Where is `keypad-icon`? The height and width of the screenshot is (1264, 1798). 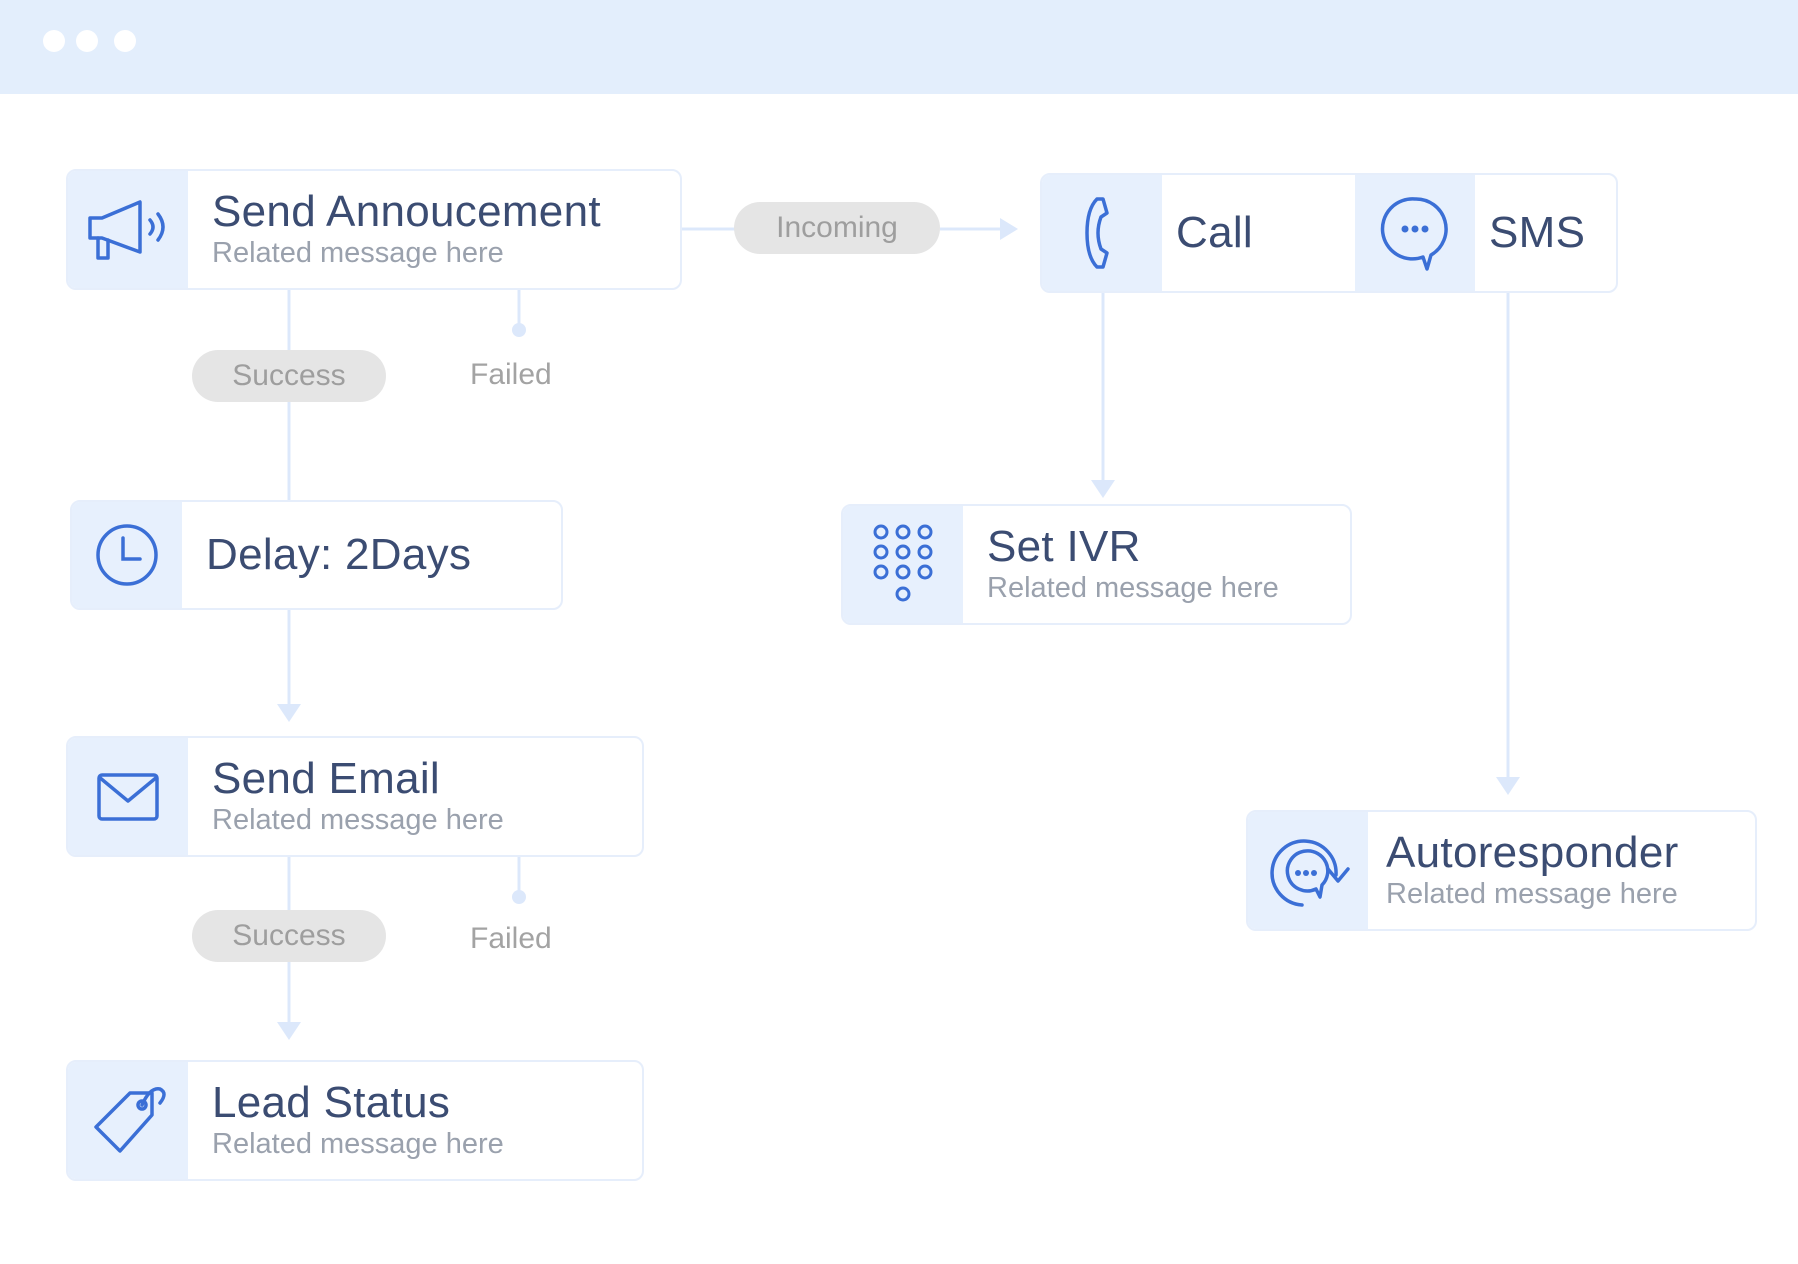
keypad-icon is located at coordinates (903, 562).